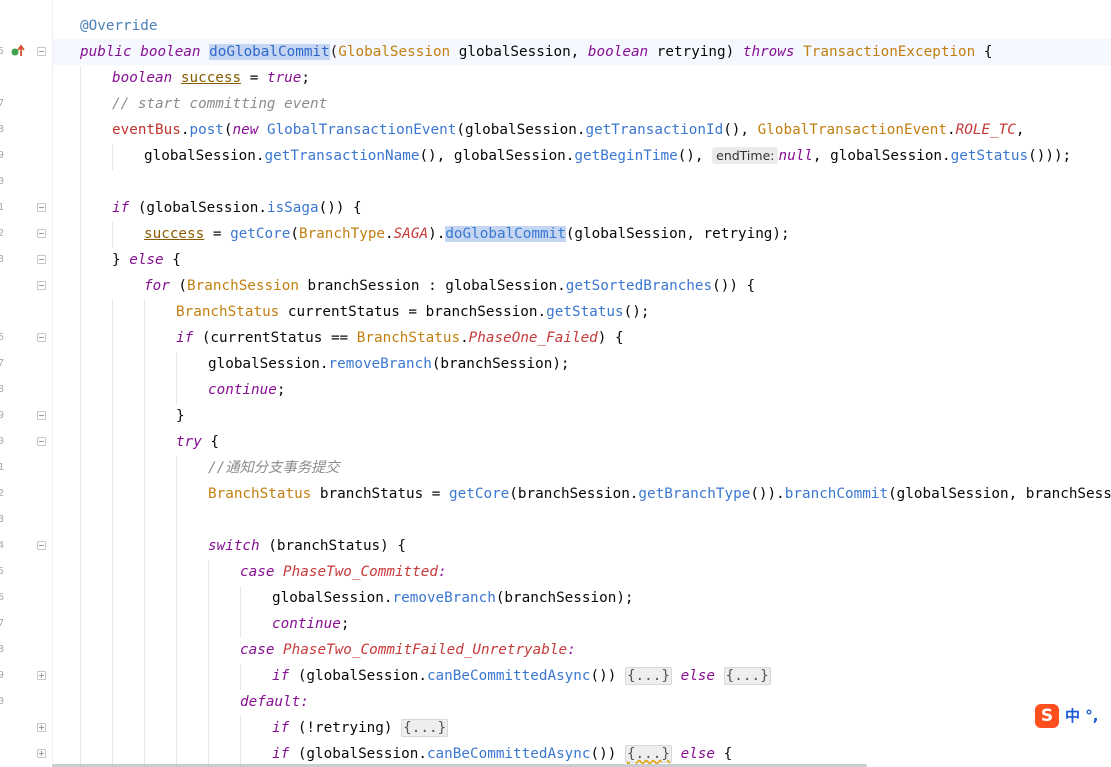  What do you see at coordinates (206, 130) in the screenshot?
I see `method-call: post` at bounding box center [206, 130].